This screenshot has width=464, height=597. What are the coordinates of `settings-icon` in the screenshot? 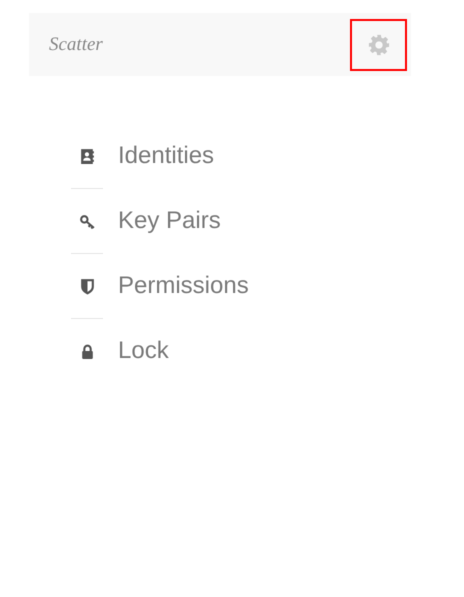 It's located at (379, 45).